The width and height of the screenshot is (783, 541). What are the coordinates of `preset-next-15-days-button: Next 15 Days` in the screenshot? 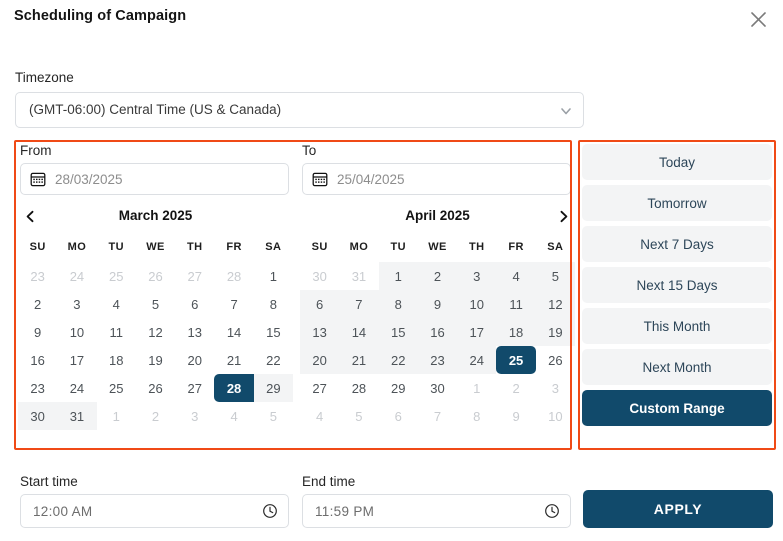 It's located at (677, 285).